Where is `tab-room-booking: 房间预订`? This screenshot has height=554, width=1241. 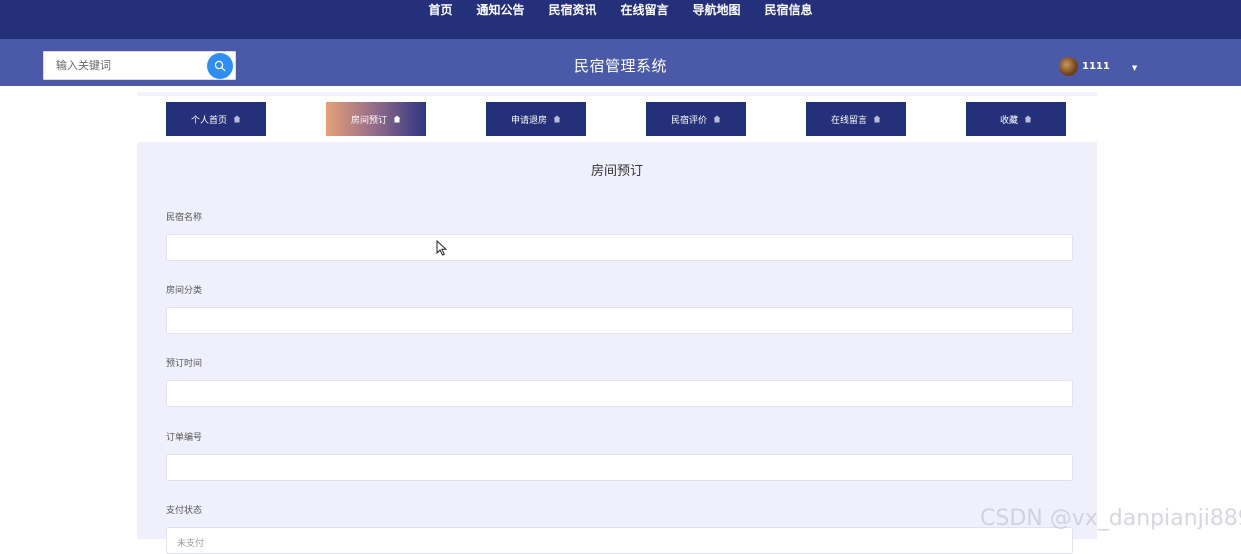
tab-room-booking: 房间预订 is located at coordinates (376, 119).